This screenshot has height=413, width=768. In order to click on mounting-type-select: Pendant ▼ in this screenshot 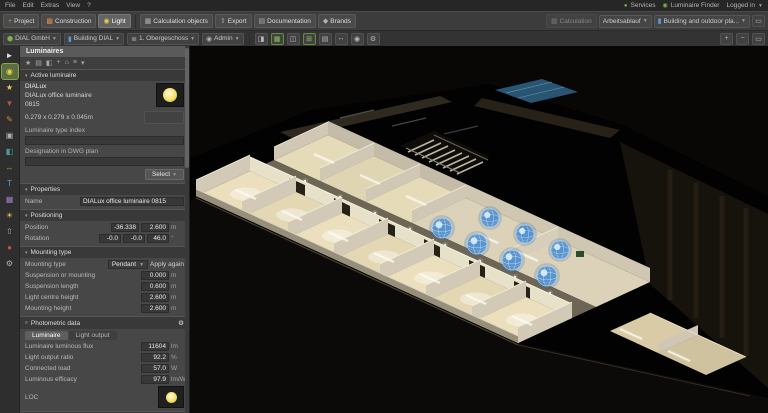, I will do `click(128, 265)`.